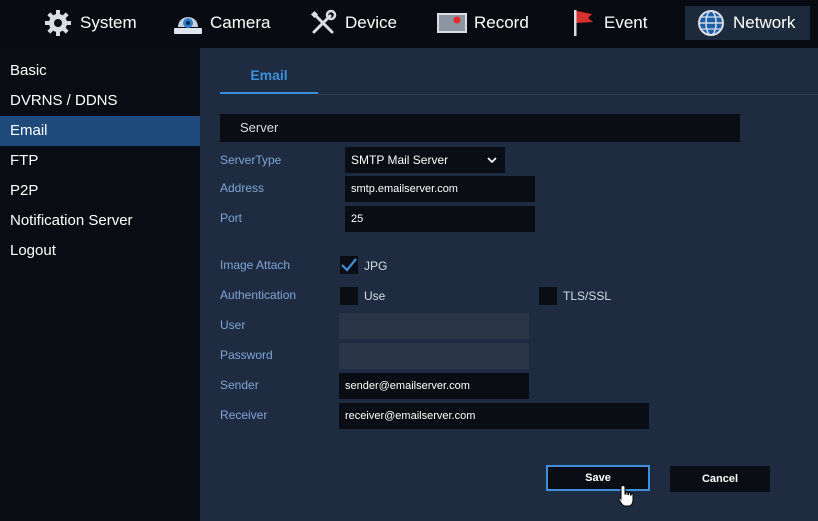 This screenshot has height=521, width=818. Describe the element at coordinates (258, 295) in the screenshot. I see `authentication-label: Authentication` at that location.